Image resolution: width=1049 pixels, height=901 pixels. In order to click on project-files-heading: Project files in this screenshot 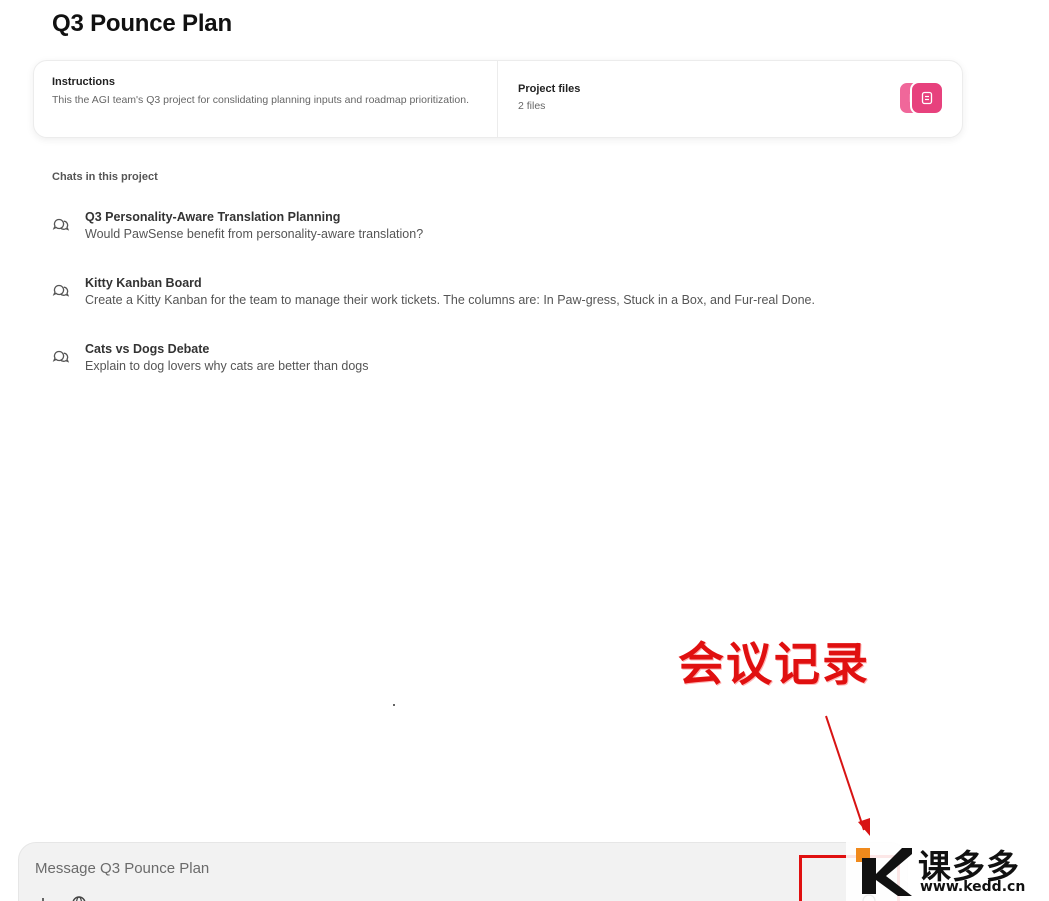, I will do `click(549, 89)`.